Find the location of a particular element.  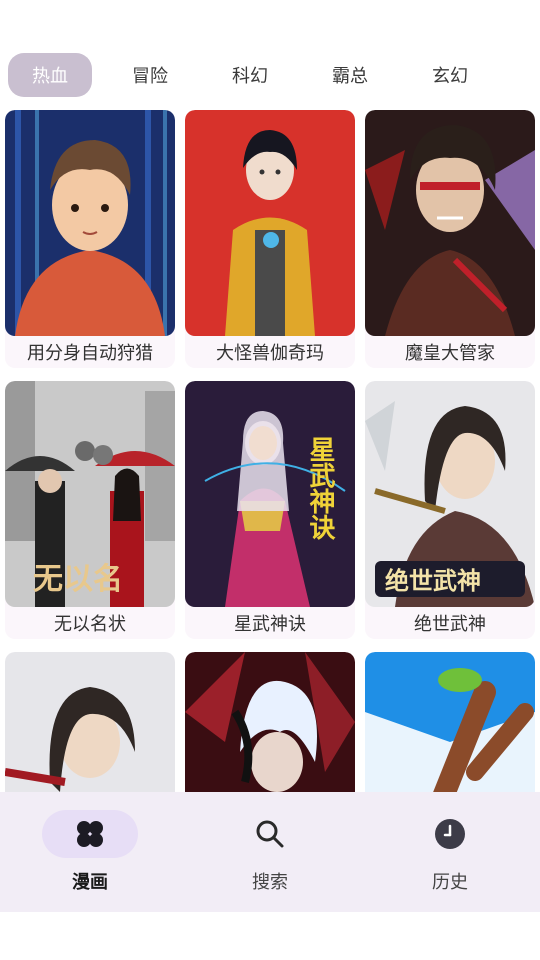

comic-cover: 星武神诀 is located at coordinates (270, 494).